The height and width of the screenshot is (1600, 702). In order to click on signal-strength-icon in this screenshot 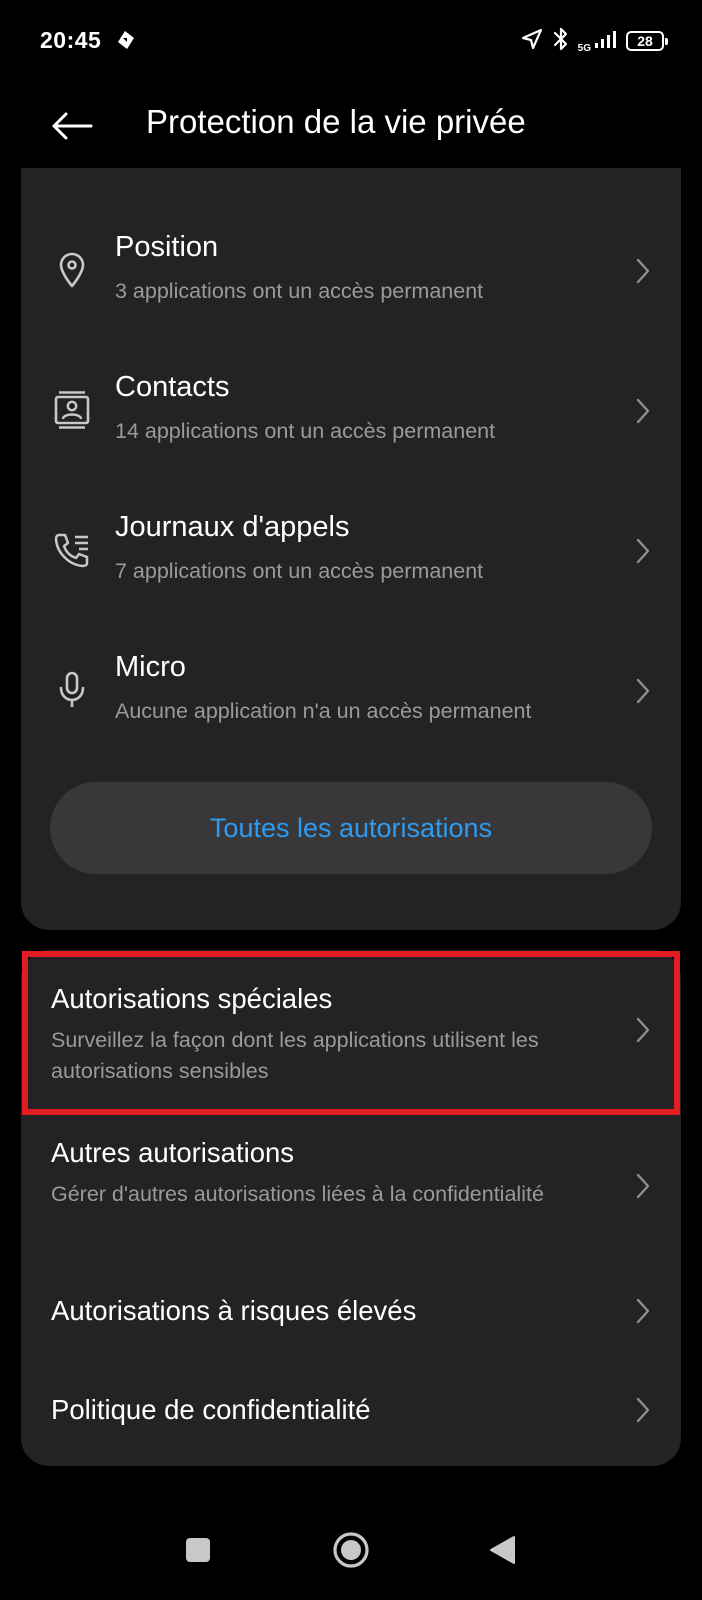, I will do `click(606, 41)`.